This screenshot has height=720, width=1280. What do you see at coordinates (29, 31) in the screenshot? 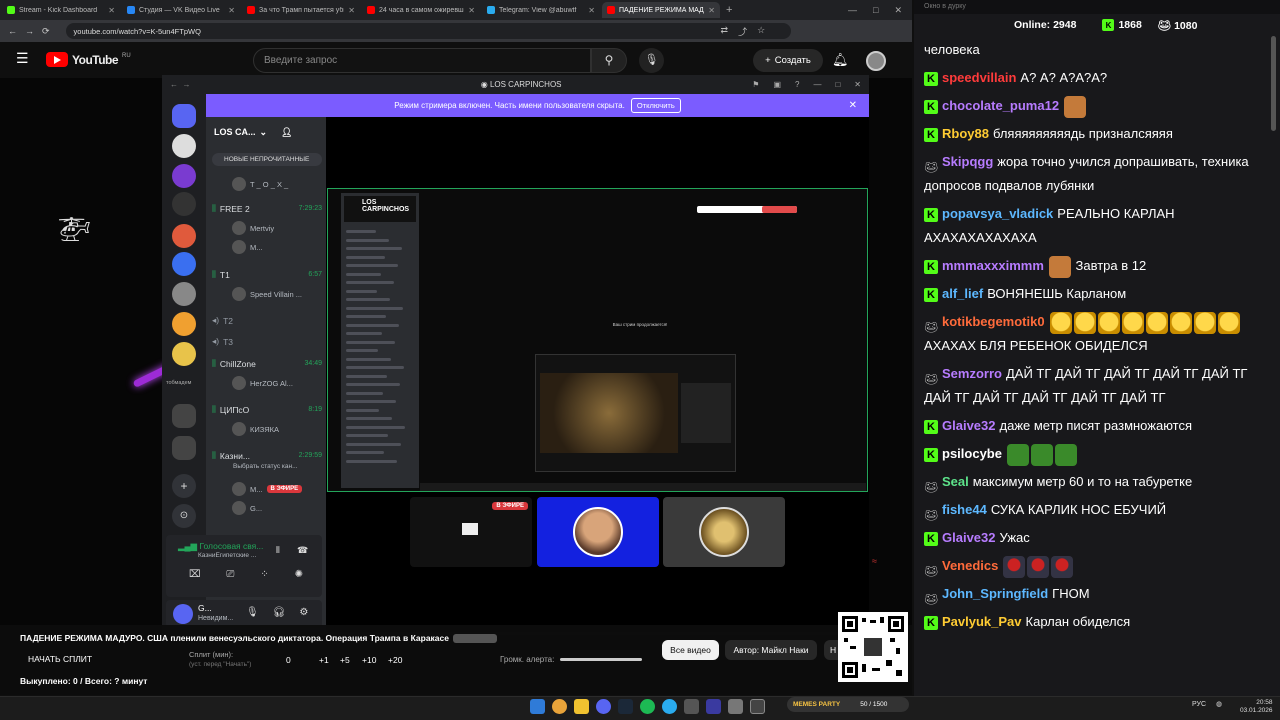
I see `forward-icon: →` at bounding box center [29, 31].